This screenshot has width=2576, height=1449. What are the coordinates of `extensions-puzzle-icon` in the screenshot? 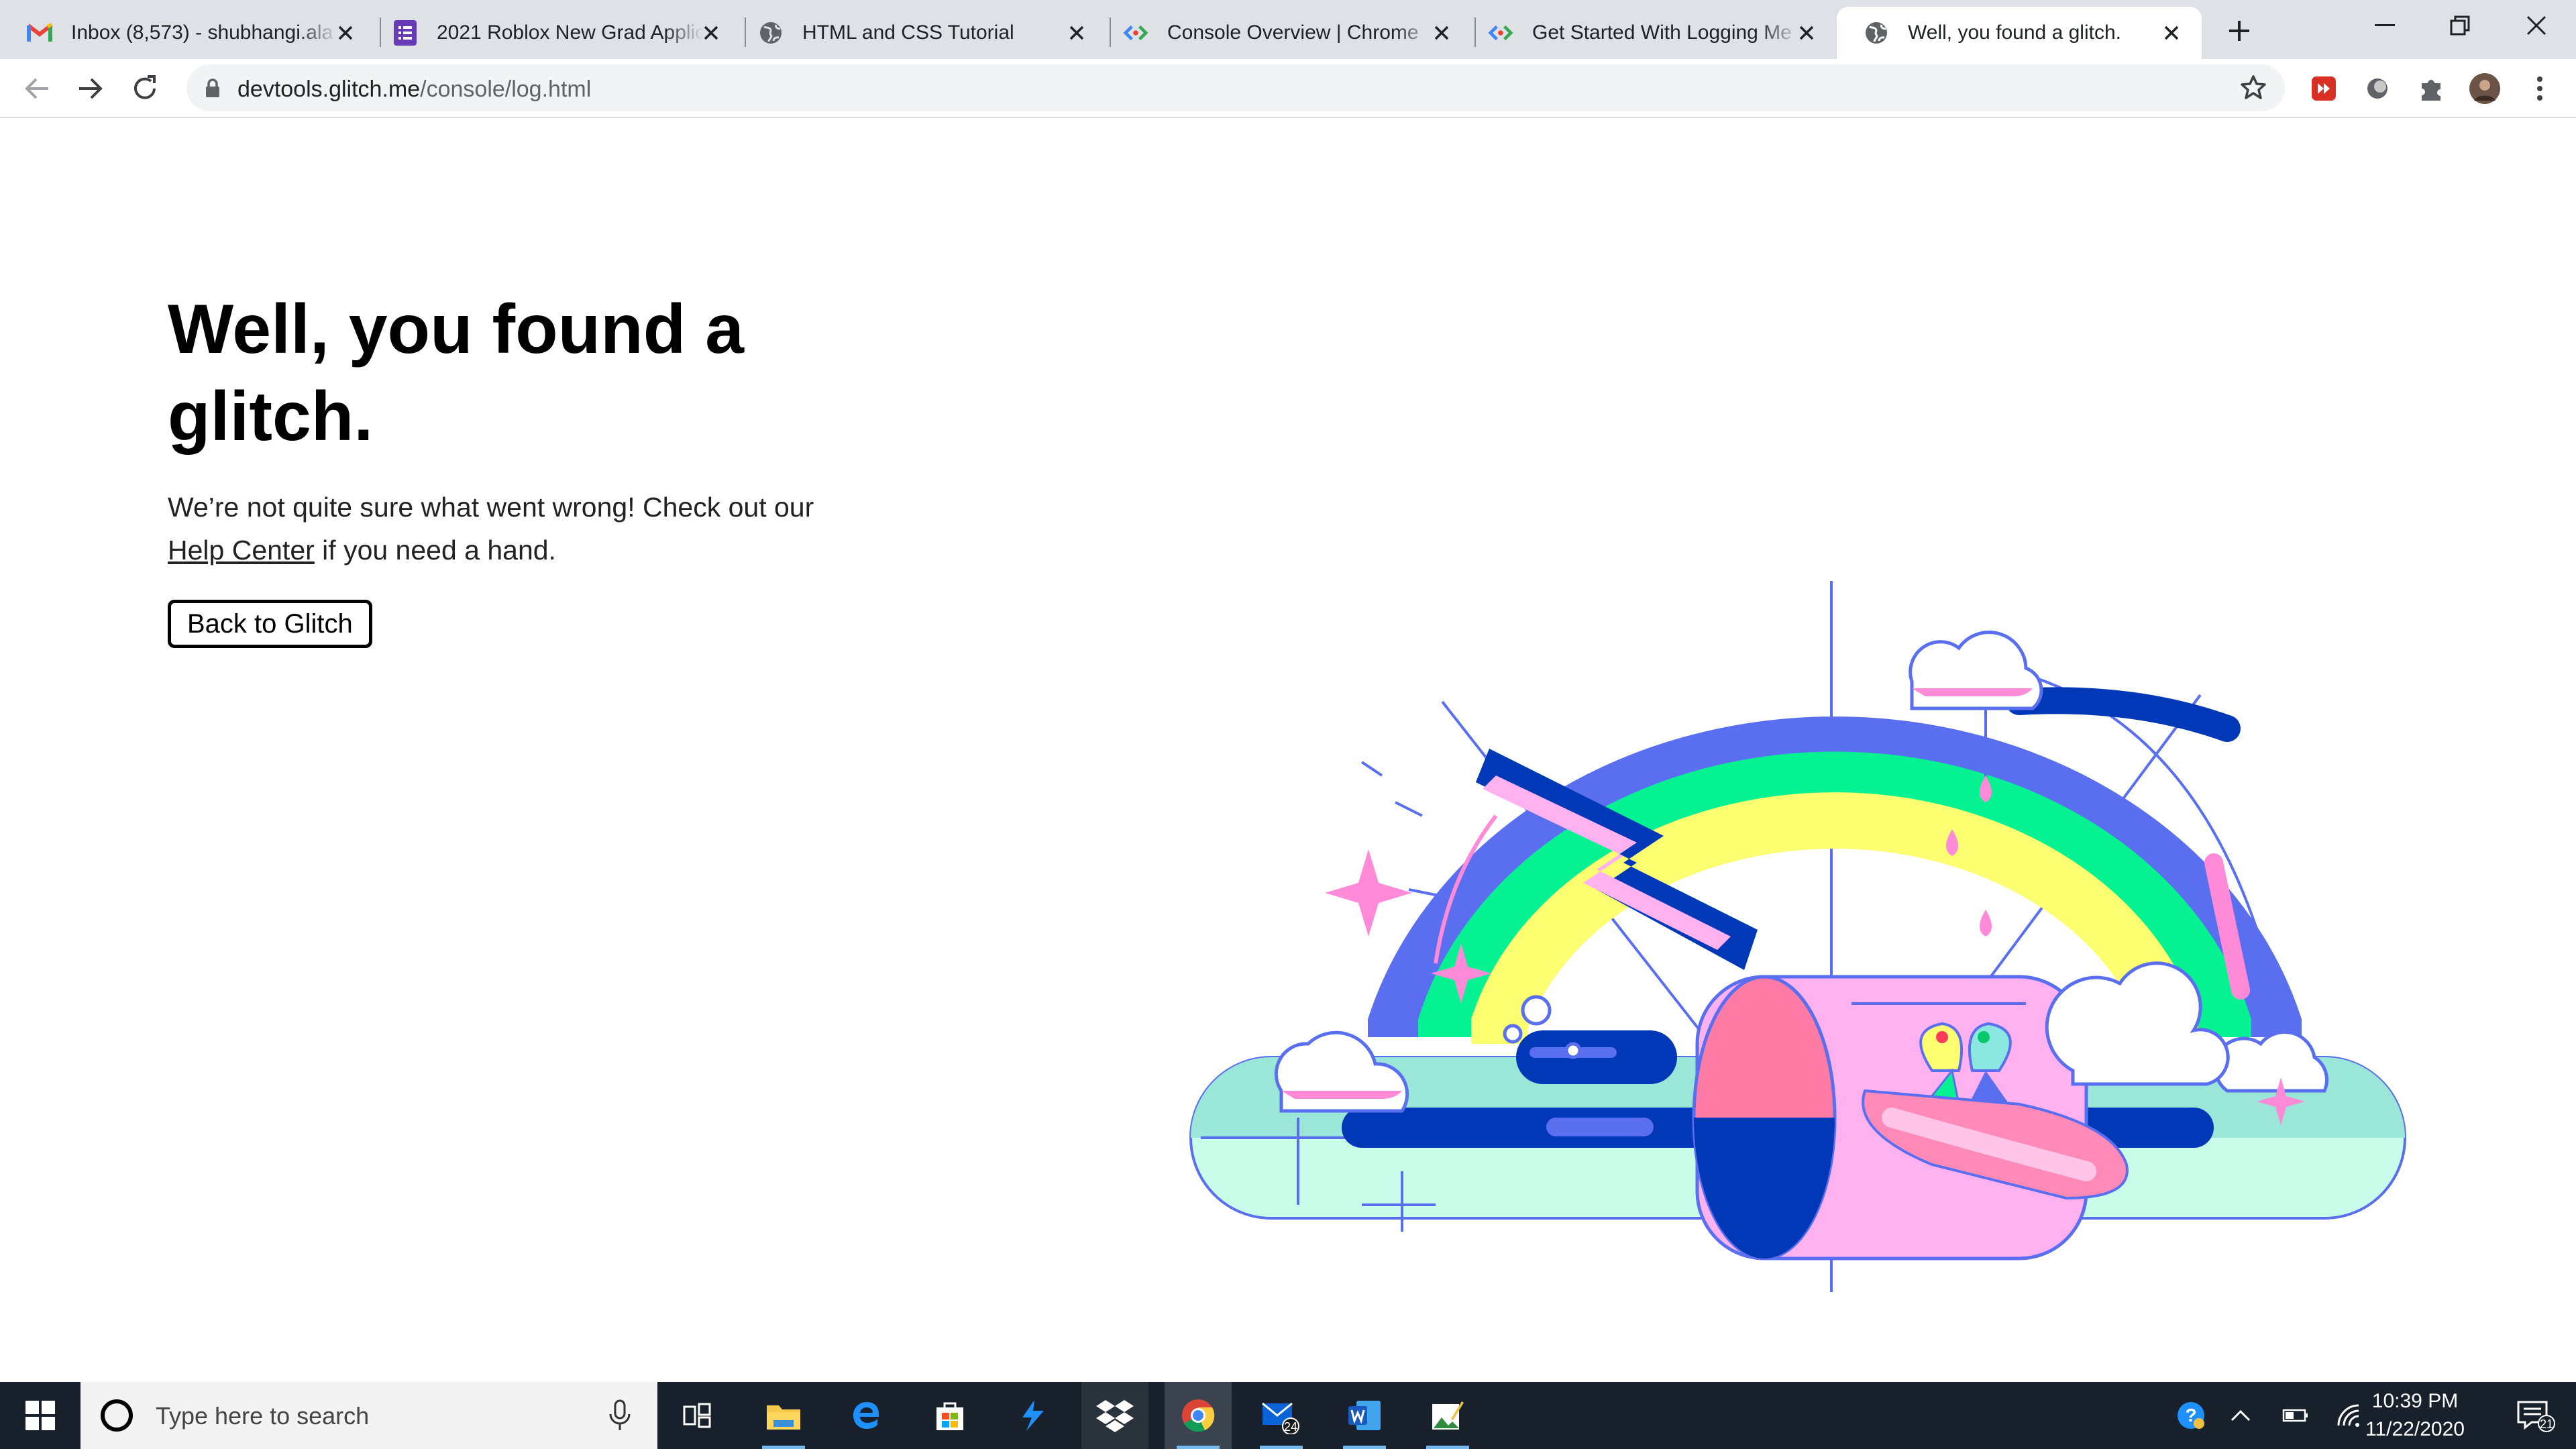 It's located at (2431, 88).